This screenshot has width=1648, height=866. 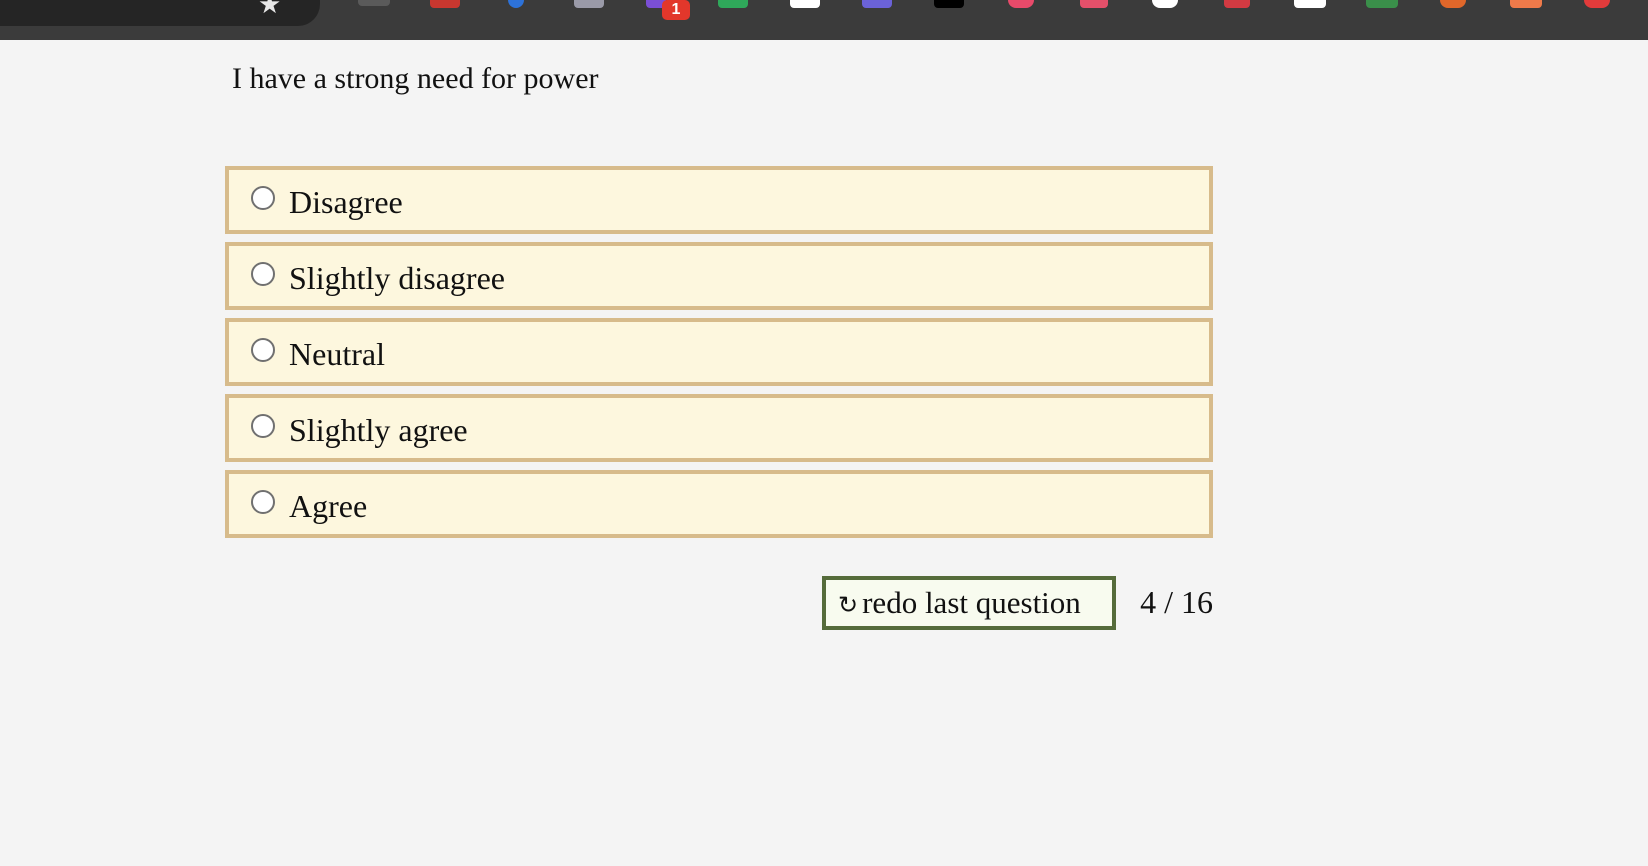 I want to click on redo-last-question-button: ↻ redo last question, so click(x=969, y=603).